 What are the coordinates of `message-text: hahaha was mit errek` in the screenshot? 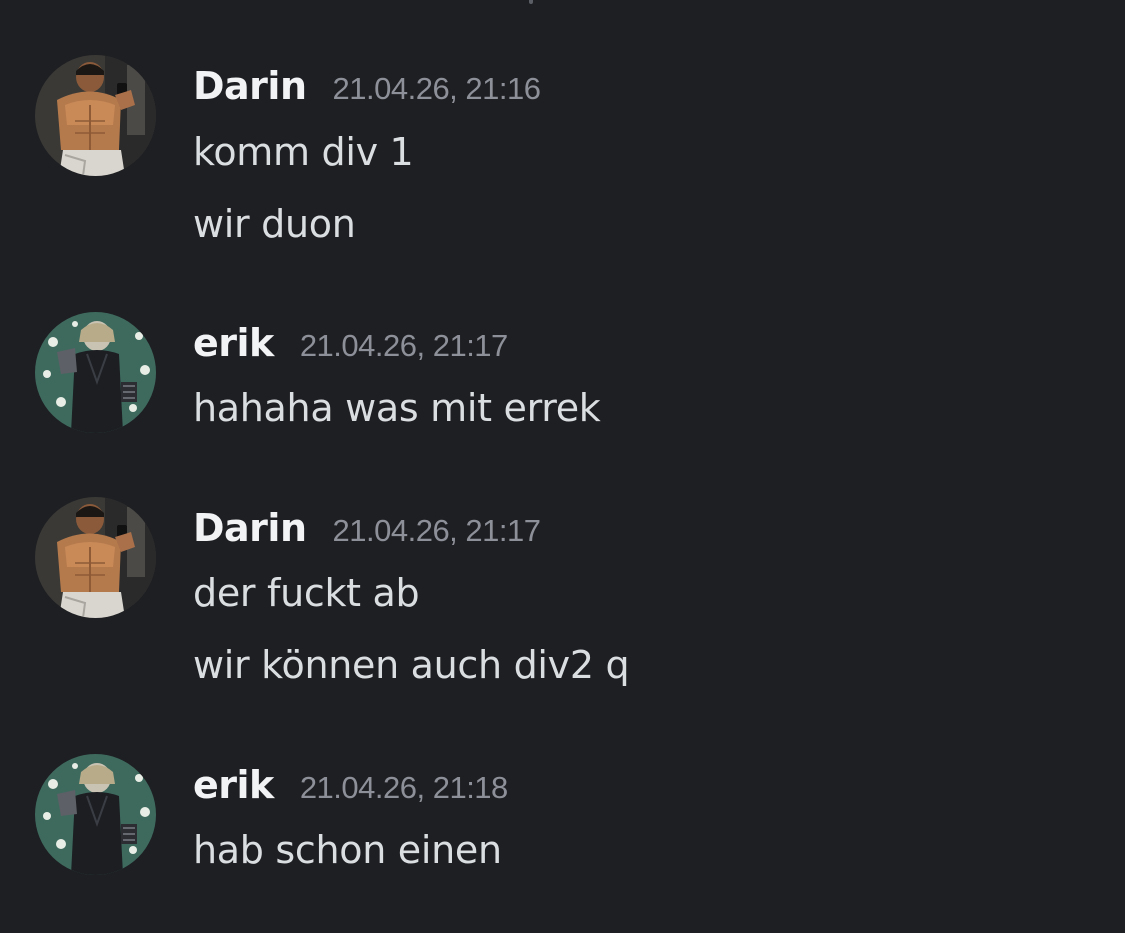 It's located at (397, 408).